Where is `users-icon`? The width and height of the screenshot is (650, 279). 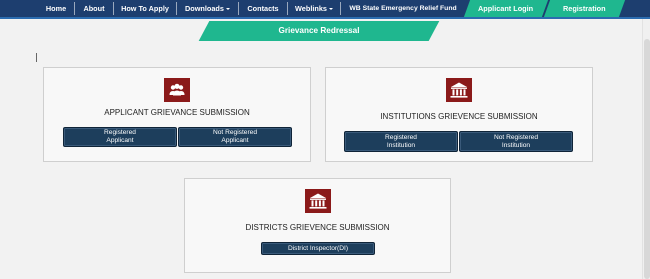 users-icon is located at coordinates (177, 90).